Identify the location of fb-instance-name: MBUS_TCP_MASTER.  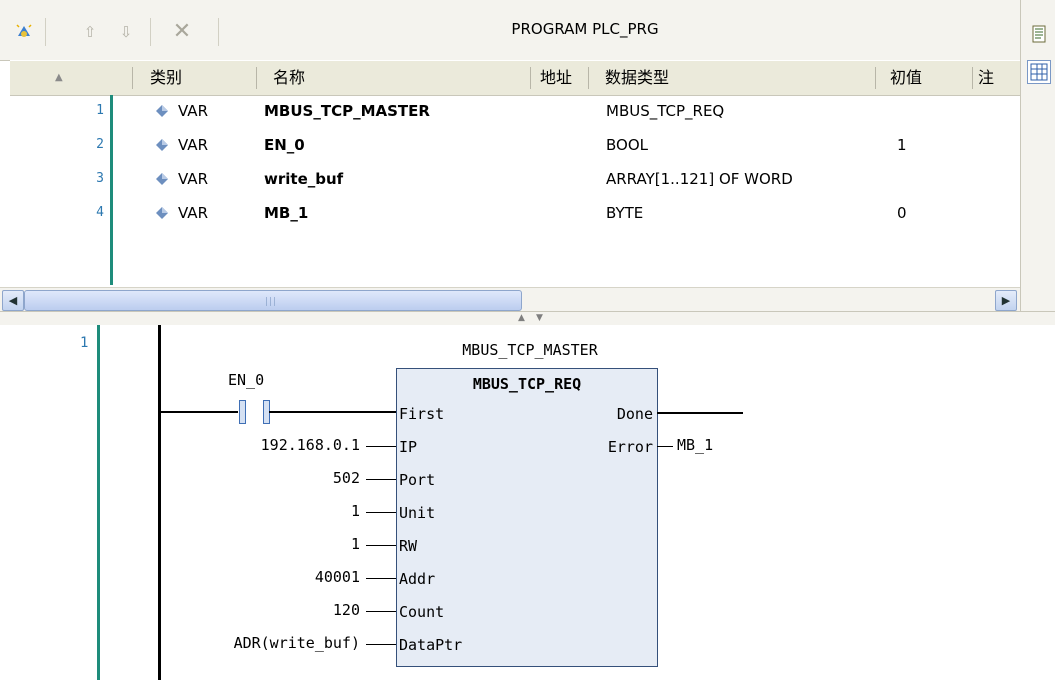
(530, 350).